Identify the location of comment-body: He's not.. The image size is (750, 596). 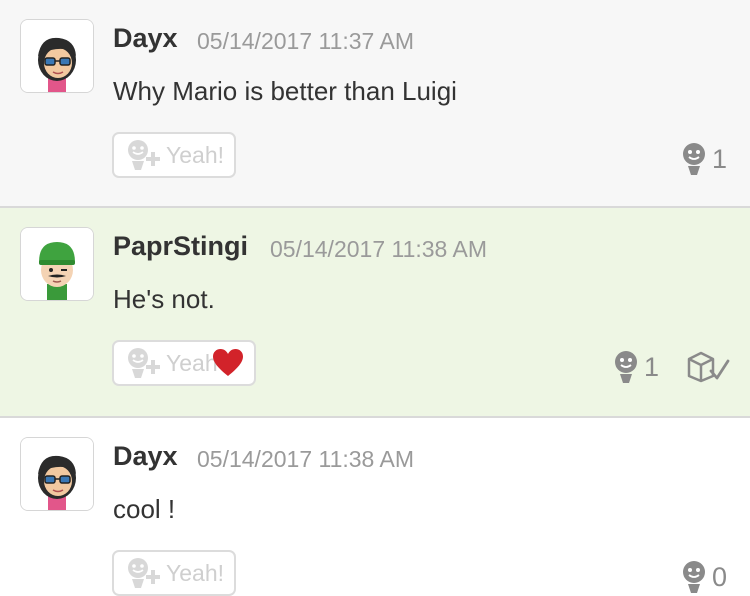
(164, 299).